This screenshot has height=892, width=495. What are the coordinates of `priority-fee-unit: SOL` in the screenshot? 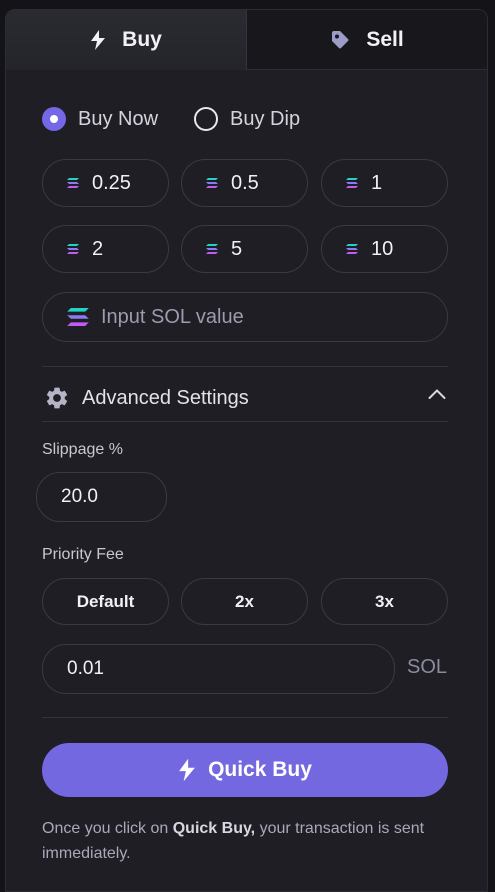 It's located at (427, 667).